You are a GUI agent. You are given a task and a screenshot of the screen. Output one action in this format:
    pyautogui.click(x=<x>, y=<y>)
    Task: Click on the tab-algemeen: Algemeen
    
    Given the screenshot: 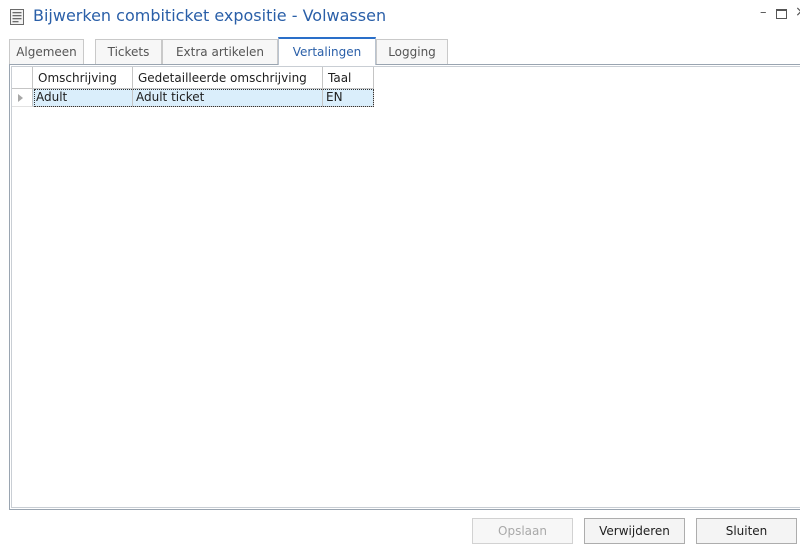 What is the action you would take?
    pyautogui.click(x=46, y=51)
    